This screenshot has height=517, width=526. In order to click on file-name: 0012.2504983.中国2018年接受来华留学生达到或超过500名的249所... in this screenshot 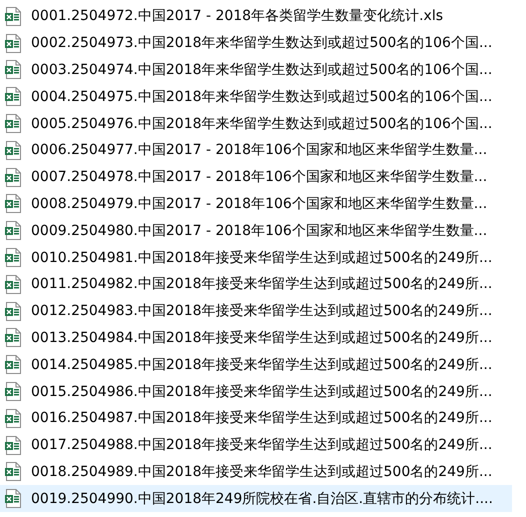, I will do `click(261, 311)`.